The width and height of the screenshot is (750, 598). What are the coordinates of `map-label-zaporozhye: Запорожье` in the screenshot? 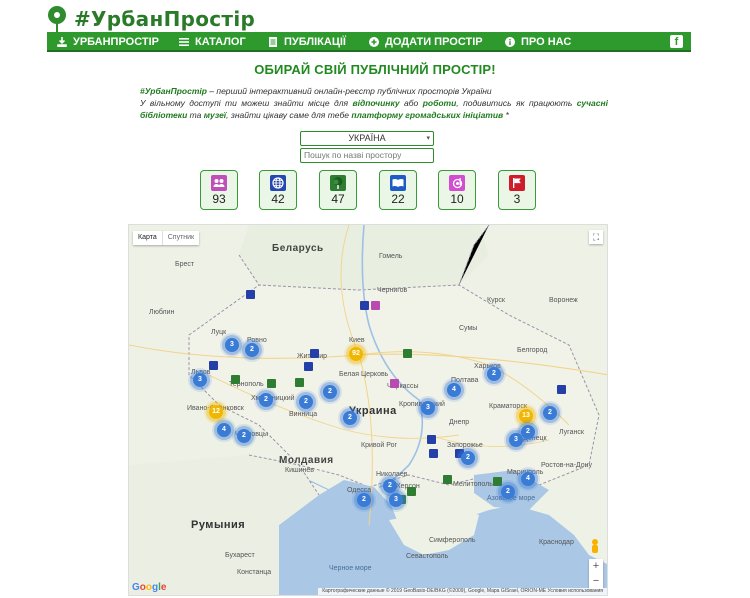 It's located at (465, 445).